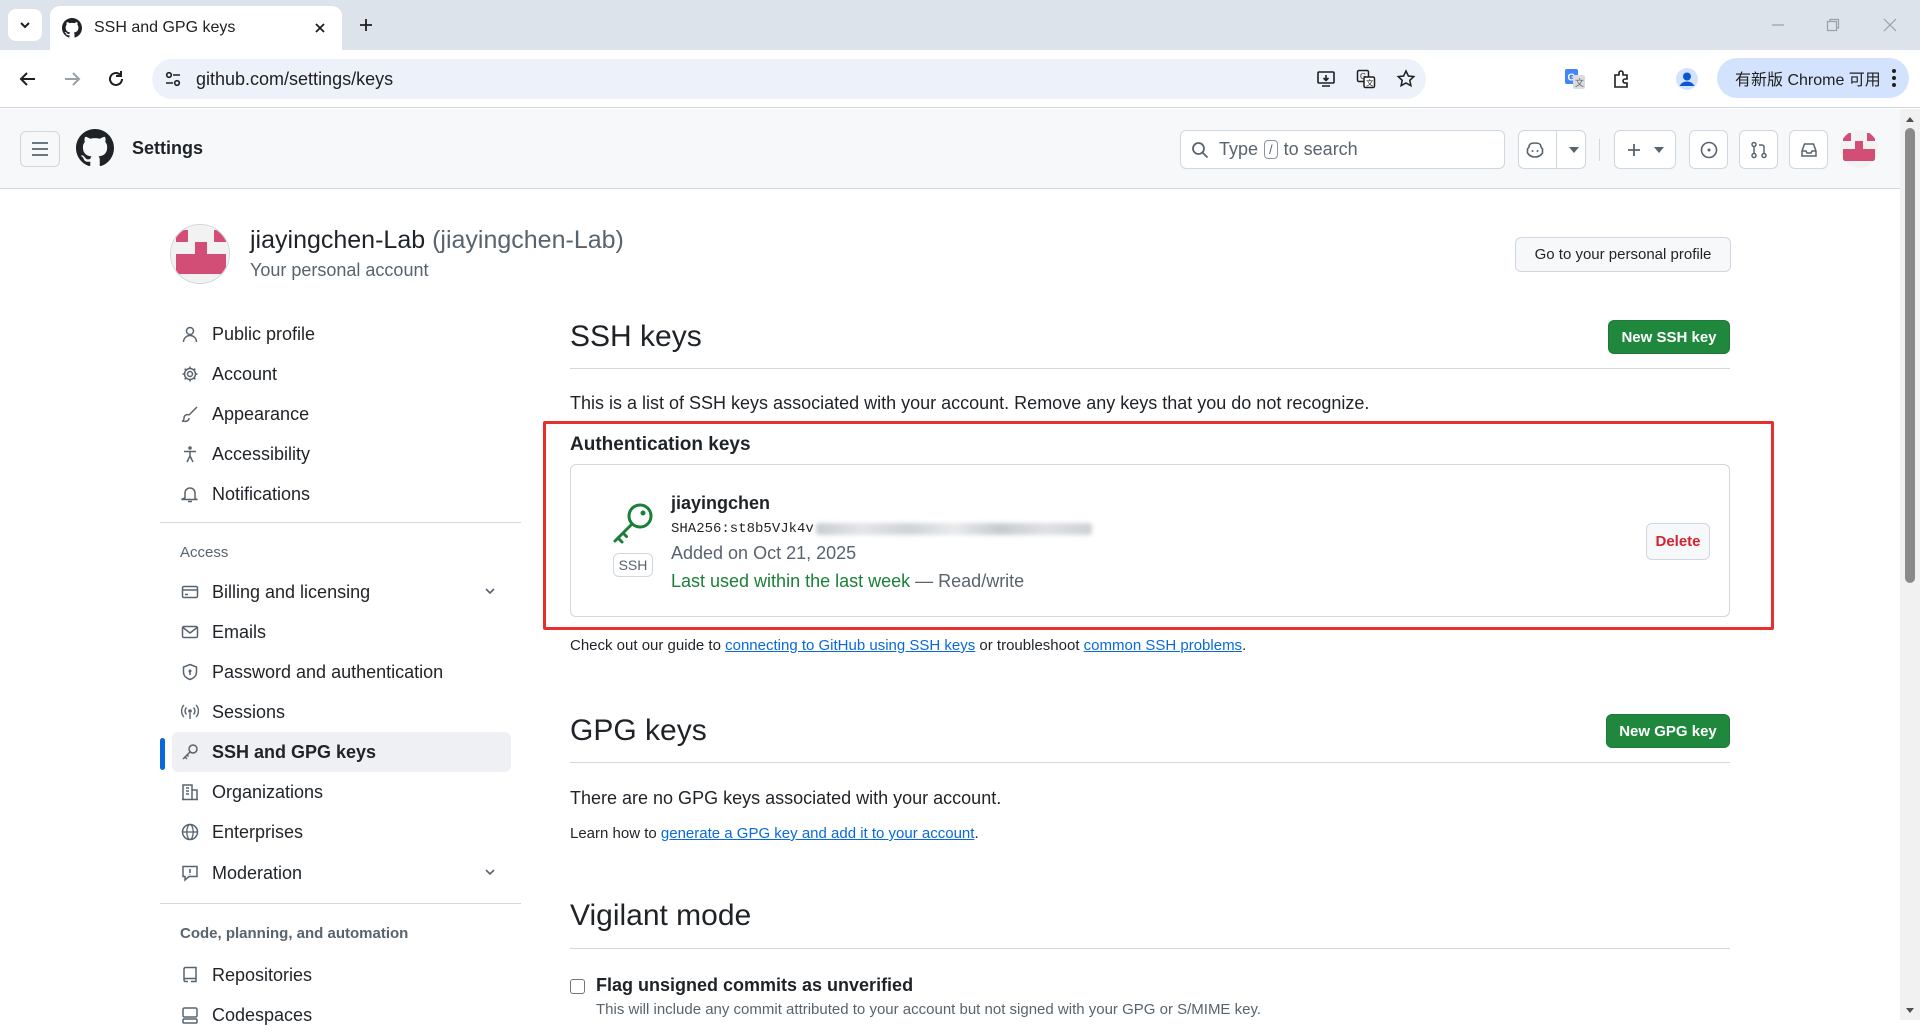 The height and width of the screenshot is (1035, 1920). Describe the element at coordinates (789, 79) in the screenshot. I see `address-bar: github.com/settings/keys G文` at that location.